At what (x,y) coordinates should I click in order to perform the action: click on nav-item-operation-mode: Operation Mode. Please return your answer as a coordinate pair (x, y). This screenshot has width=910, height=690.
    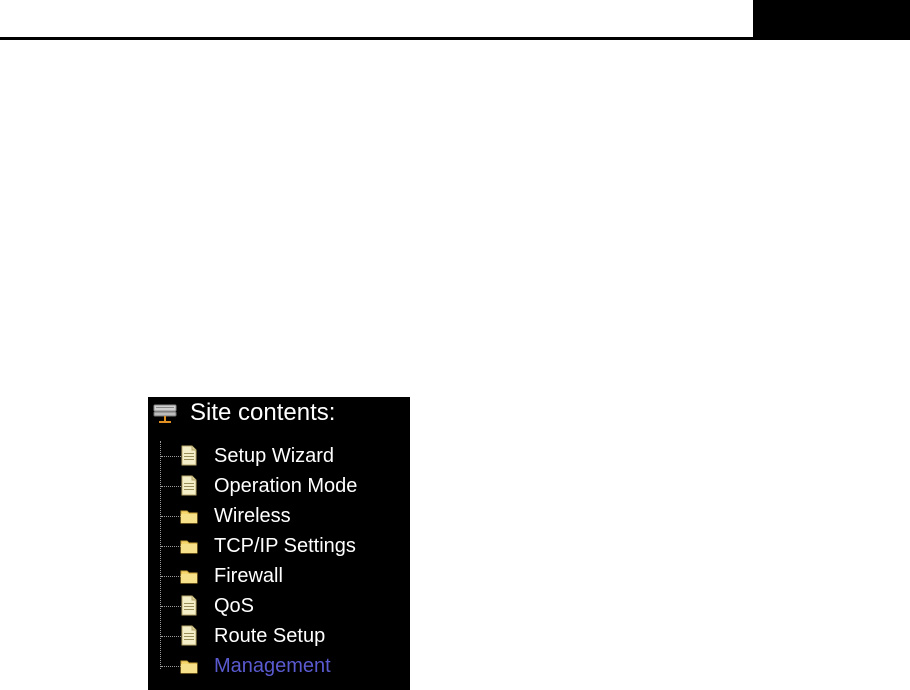
    Looking at the image, I should click on (279, 486).